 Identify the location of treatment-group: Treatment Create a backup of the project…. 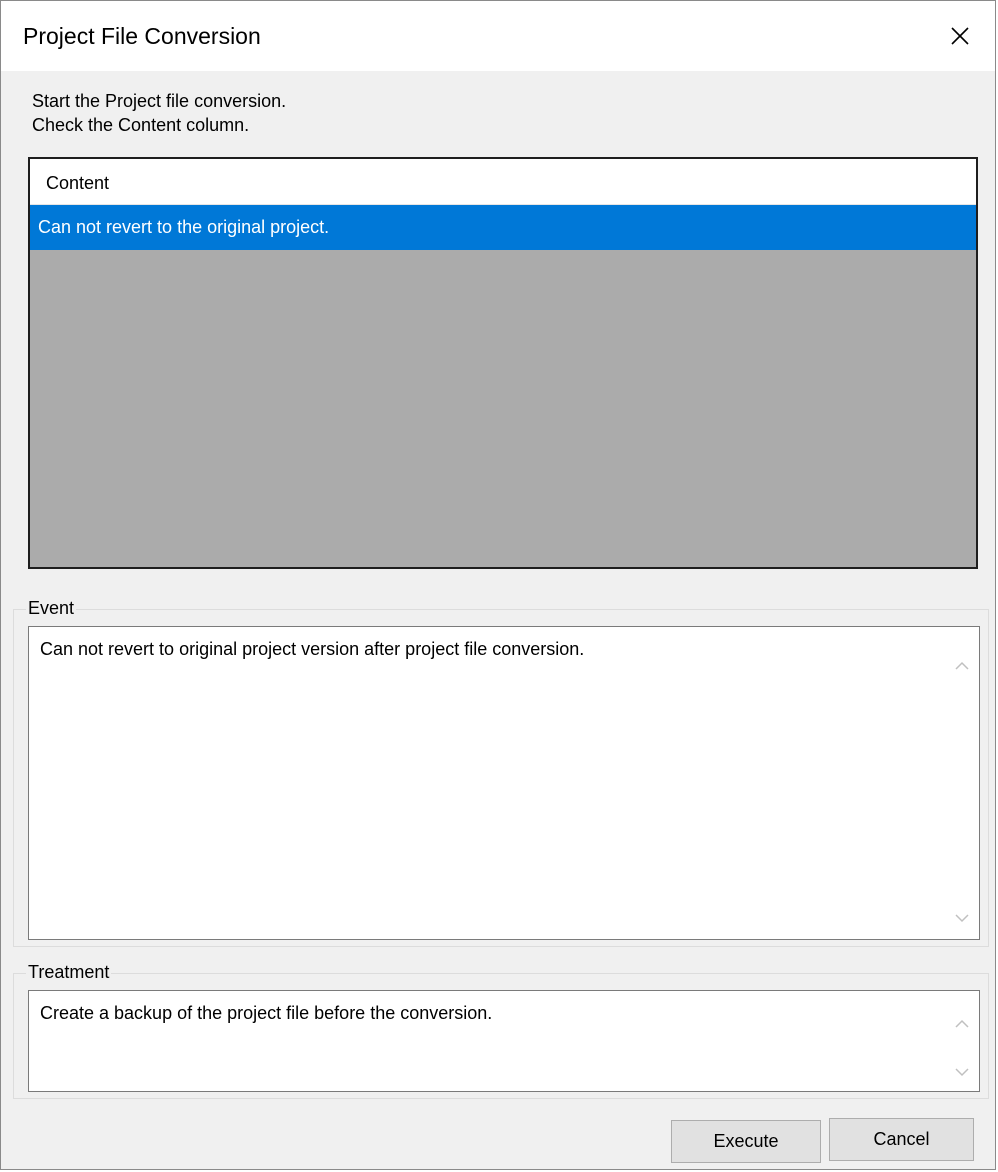
(501, 1030).